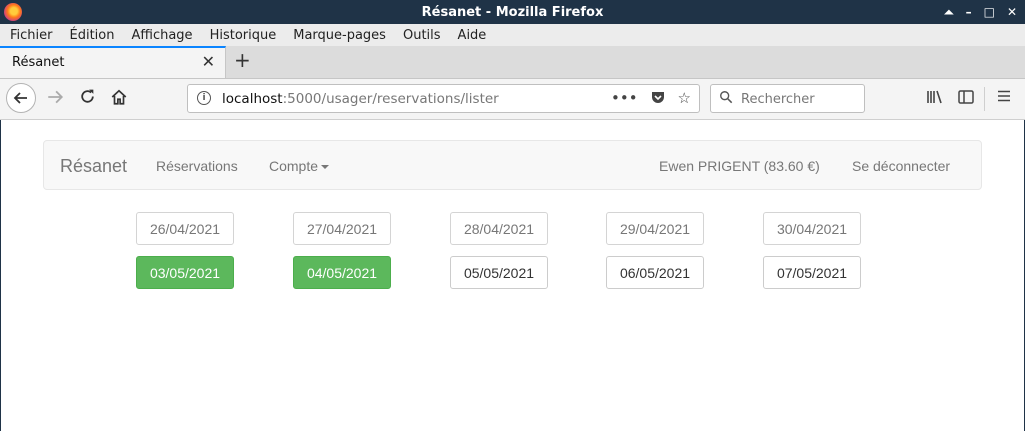 This screenshot has height=431, width=1025. Describe the element at coordinates (499, 228) in the screenshot. I see `date-button: 28/04/2021` at that location.